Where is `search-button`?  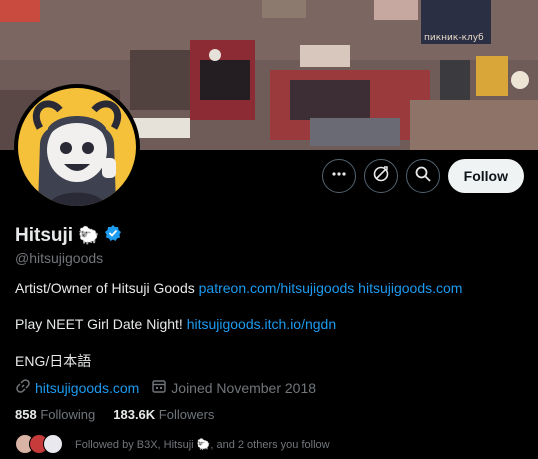
search-button is located at coordinates (422, 176).